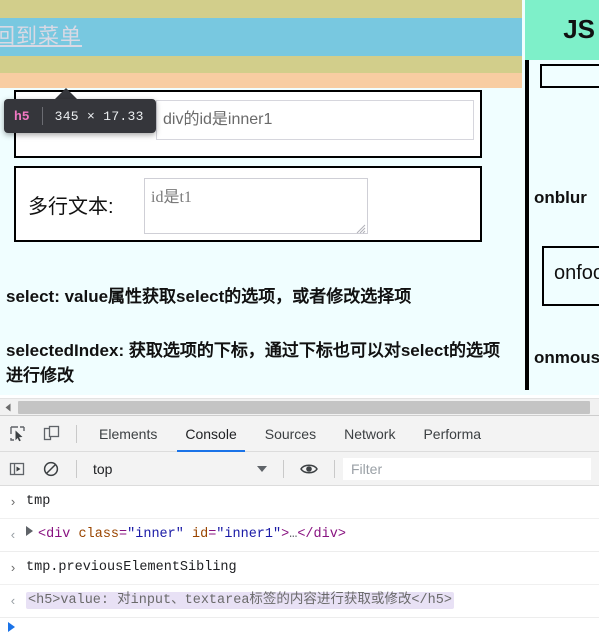  I want to click on right-box-top, so click(569, 76).